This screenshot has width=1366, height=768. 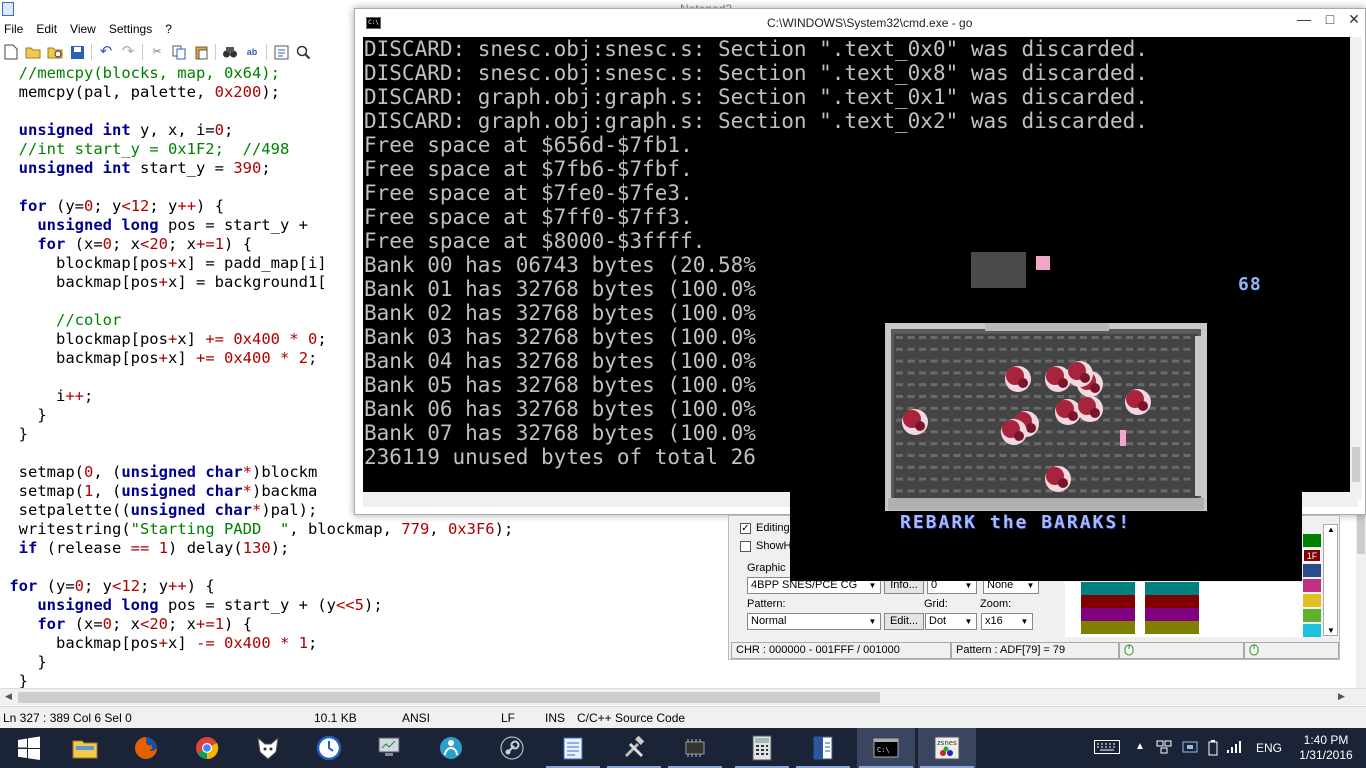 What do you see at coordinates (256, 586) in the screenshot?
I see `code-line: for (y=0; y<12; y++) {` at bounding box center [256, 586].